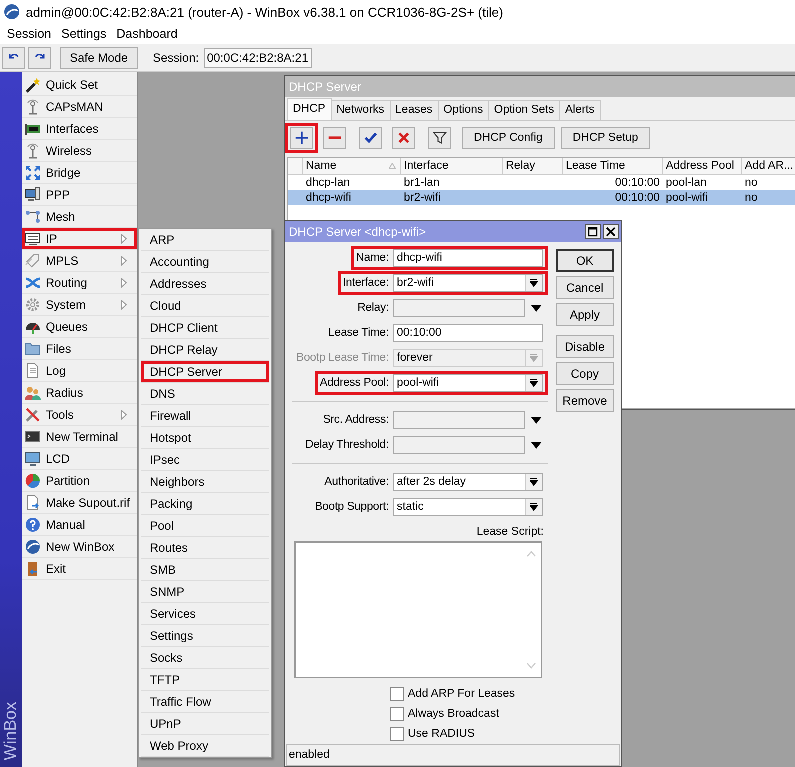 The height and width of the screenshot is (767, 795). What do you see at coordinates (403, 138) in the screenshot?
I see `disable-button` at bounding box center [403, 138].